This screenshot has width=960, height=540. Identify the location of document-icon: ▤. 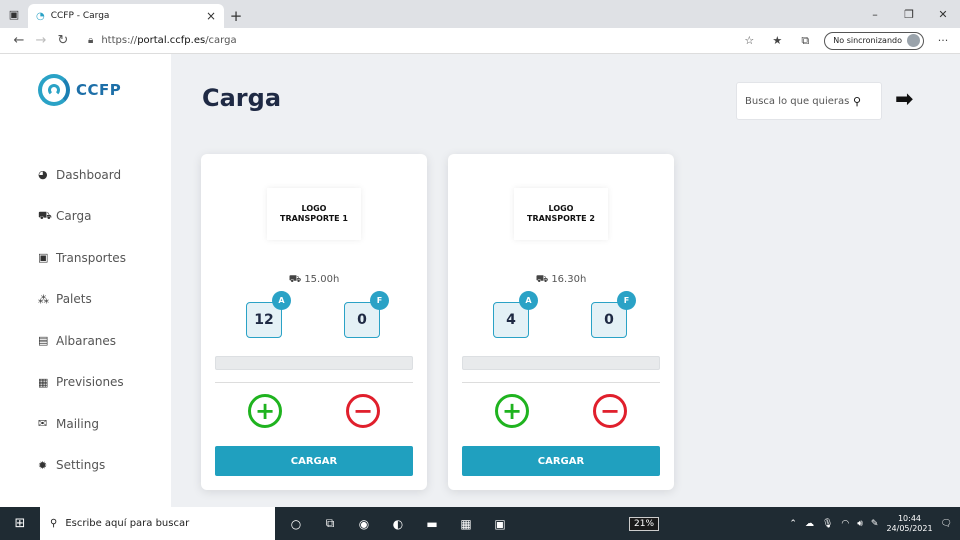
(43, 341).